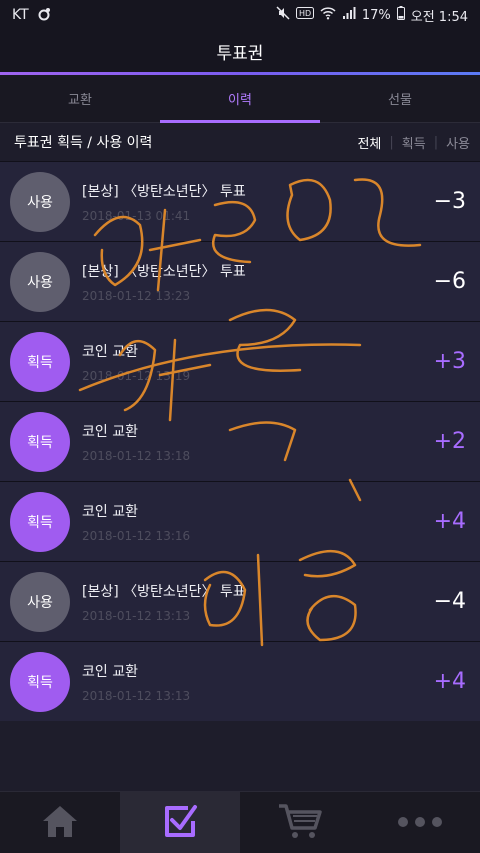 The image size is (480, 853). I want to click on svg-text: HD, so click(305, 13).